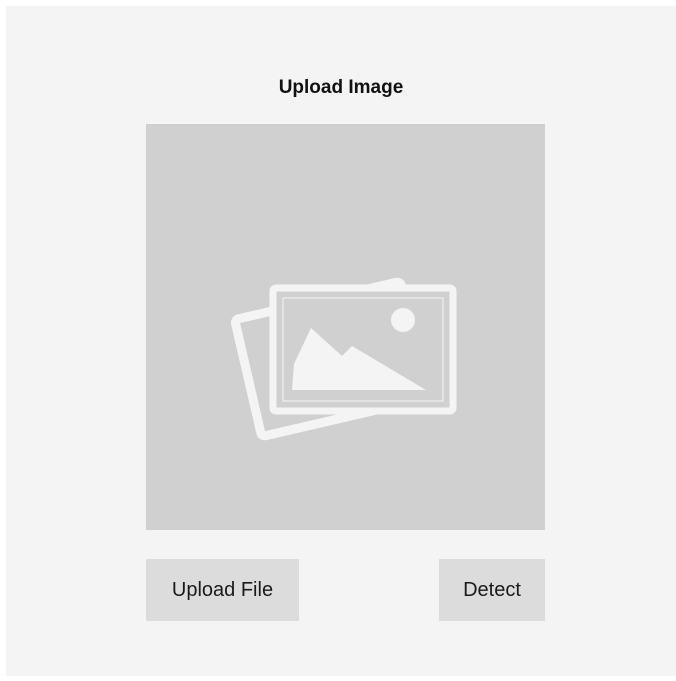  What do you see at coordinates (222, 590) in the screenshot?
I see `upload-file-button: Upload File` at bounding box center [222, 590].